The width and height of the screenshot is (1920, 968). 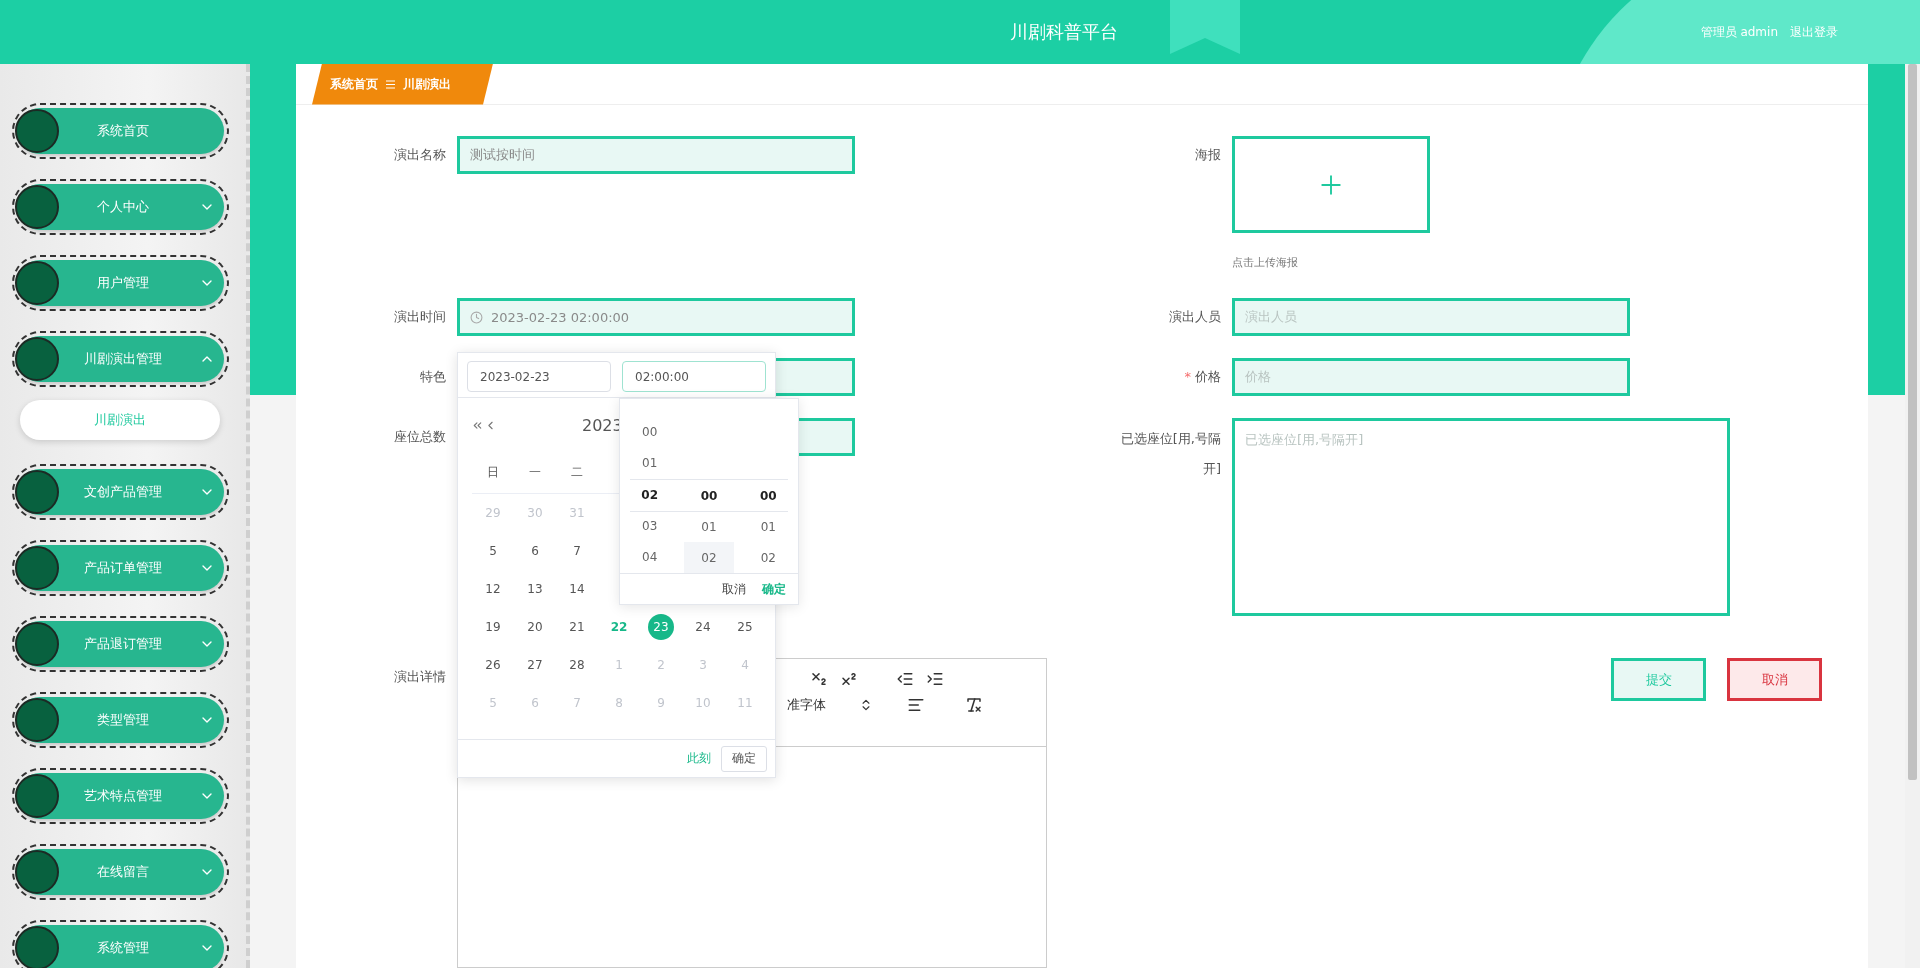 I want to click on weekday-label: 一, so click(x=535, y=473).